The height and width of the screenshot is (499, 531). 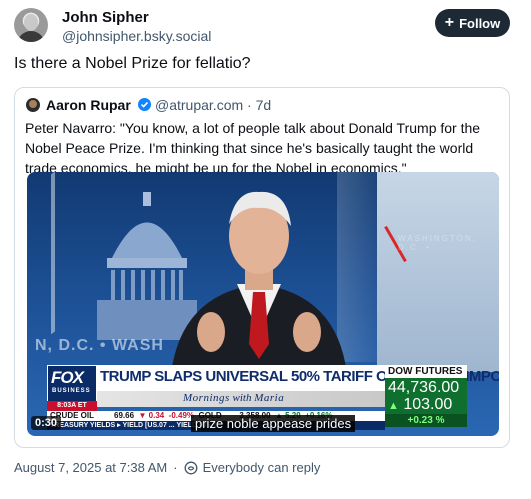 What do you see at coordinates (31, 22) in the screenshot?
I see `avatar-head` at bounding box center [31, 22].